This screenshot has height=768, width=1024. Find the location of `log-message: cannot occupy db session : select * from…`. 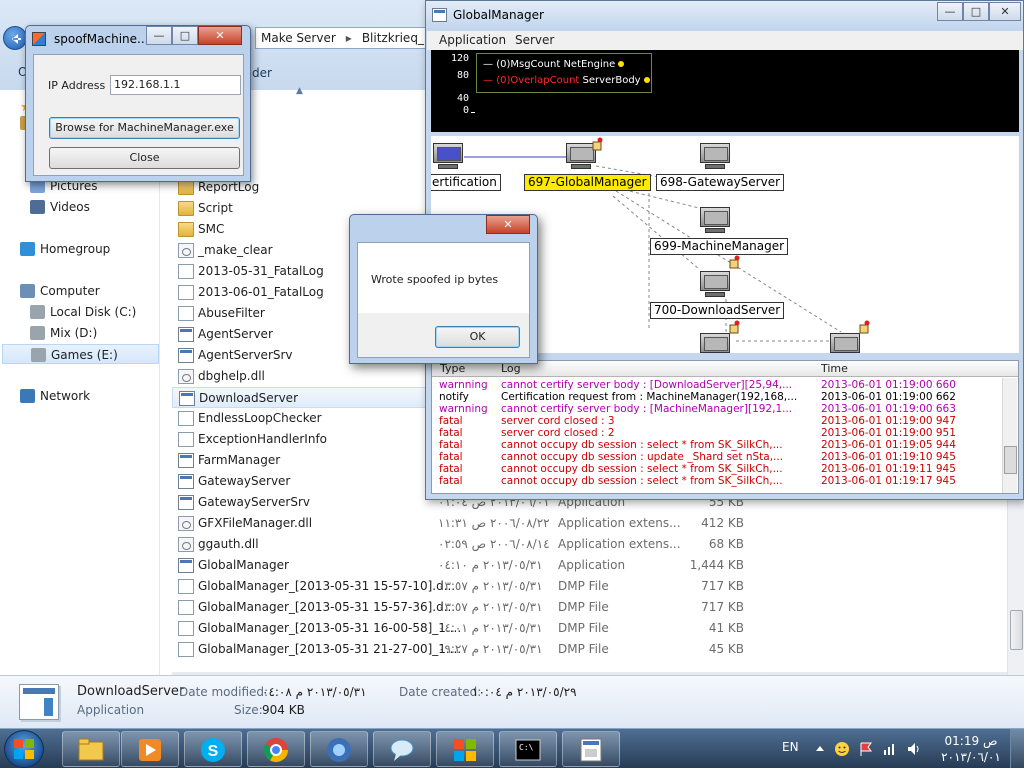

log-message: cannot occupy db session : select * from… is located at coordinates (642, 469).